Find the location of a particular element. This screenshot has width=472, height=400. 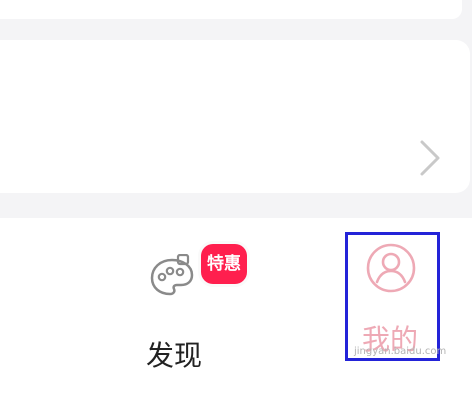

content-card-top is located at coordinates (231, 9).